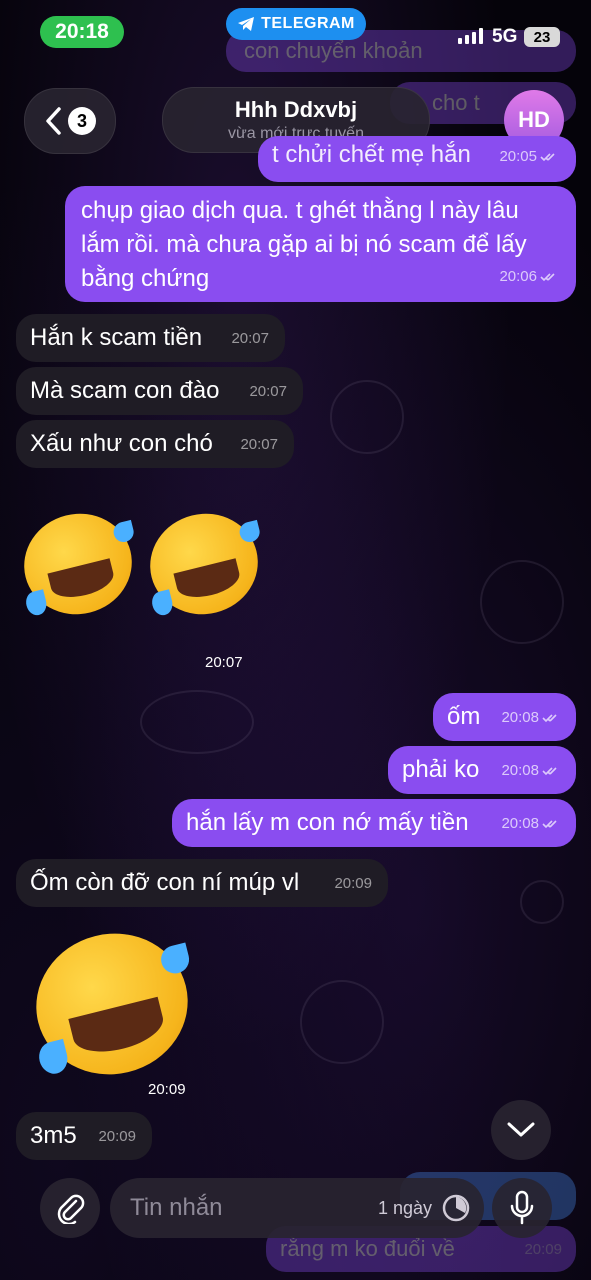 The width and height of the screenshot is (591, 1280). What do you see at coordinates (82, 32) in the screenshot?
I see `status-time: 20:18` at bounding box center [82, 32].